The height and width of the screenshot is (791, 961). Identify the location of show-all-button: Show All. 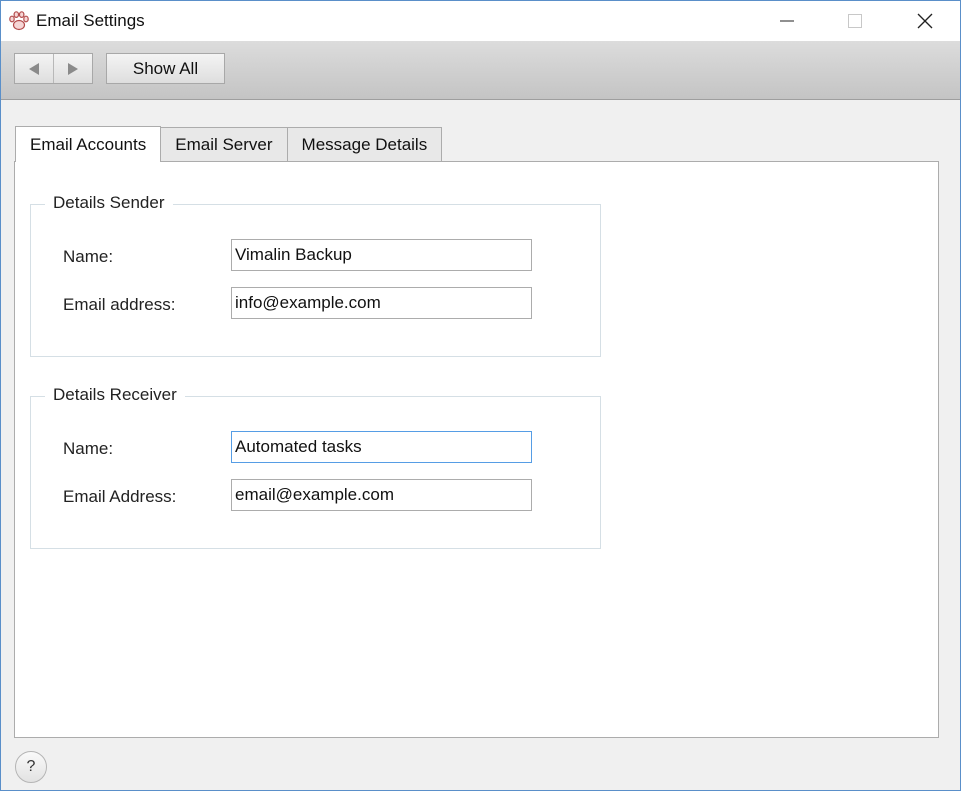
(165, 68).